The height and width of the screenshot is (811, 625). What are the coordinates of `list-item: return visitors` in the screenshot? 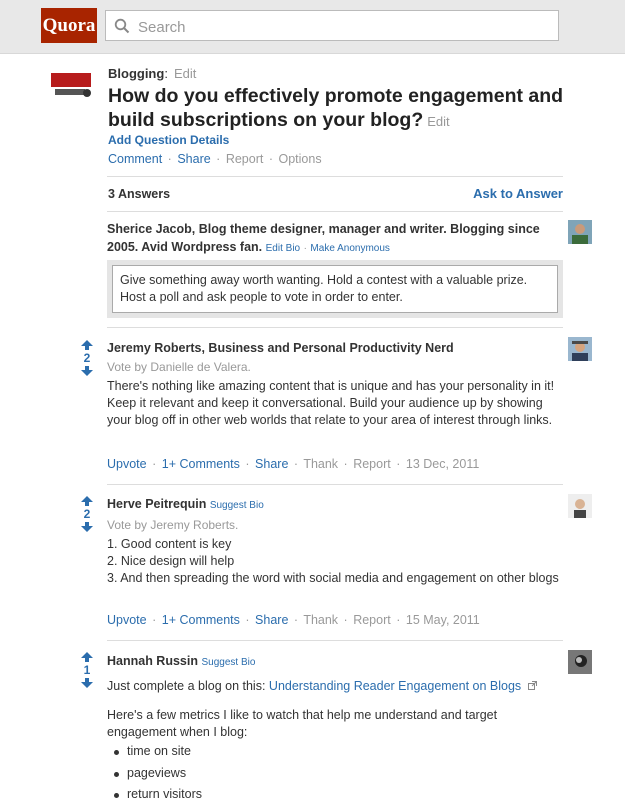 It's located at (335, 795).